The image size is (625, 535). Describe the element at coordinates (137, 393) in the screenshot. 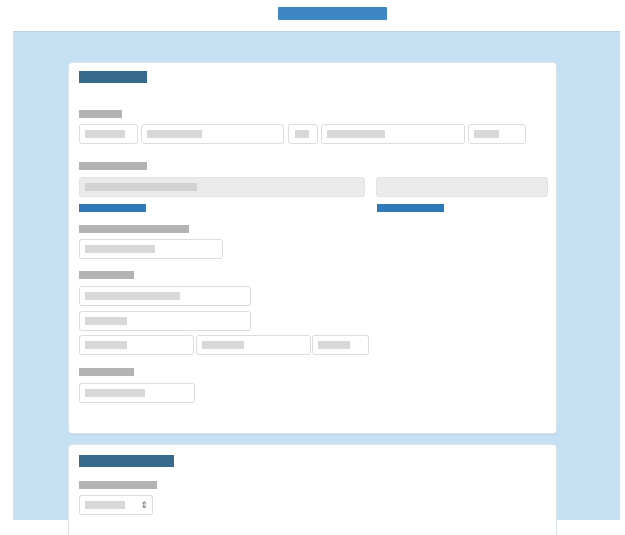

I see `field5-input` at that location.